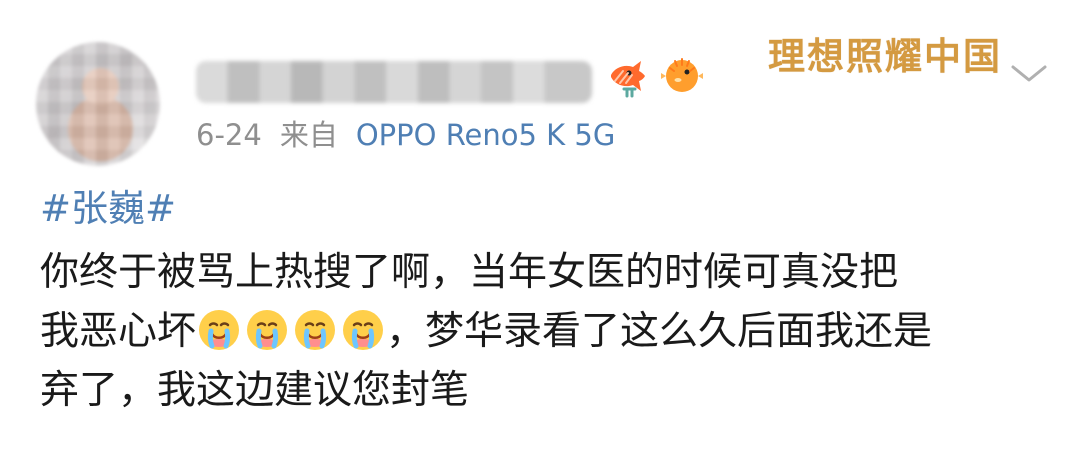  I want to click on post-line-2-suffix: ，梦华录看了这么久后面我还是, so click(659, 331).